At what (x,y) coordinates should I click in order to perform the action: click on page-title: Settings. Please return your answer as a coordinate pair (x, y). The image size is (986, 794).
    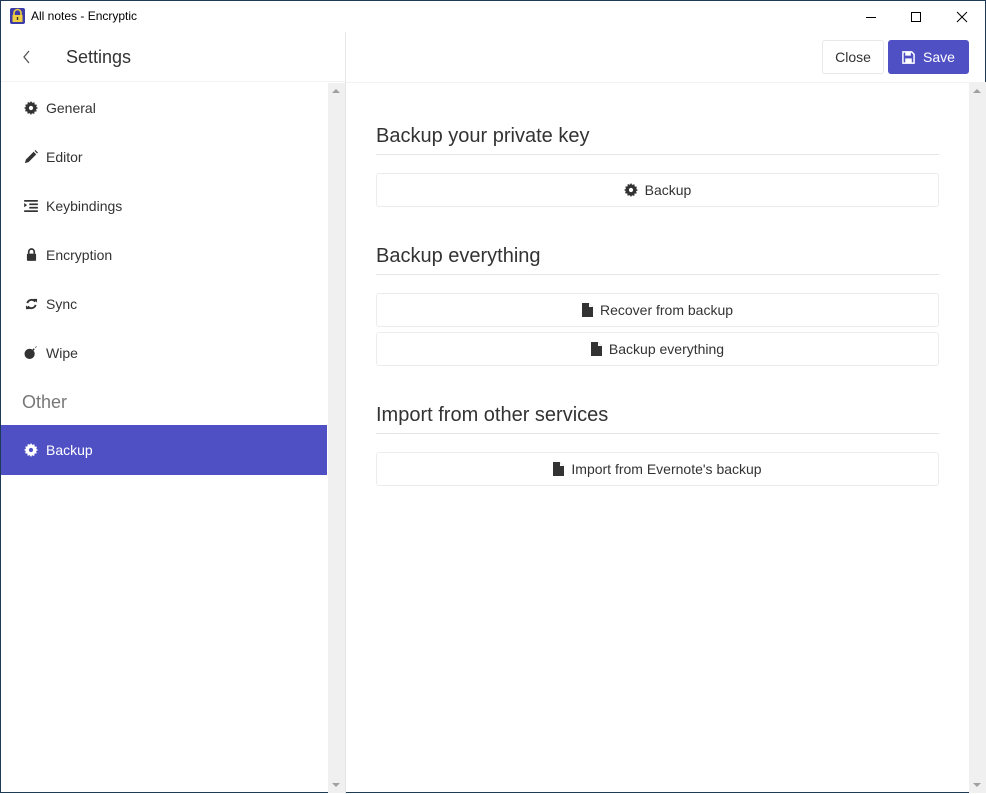
    Looking at the image, I should click on (99, 57).